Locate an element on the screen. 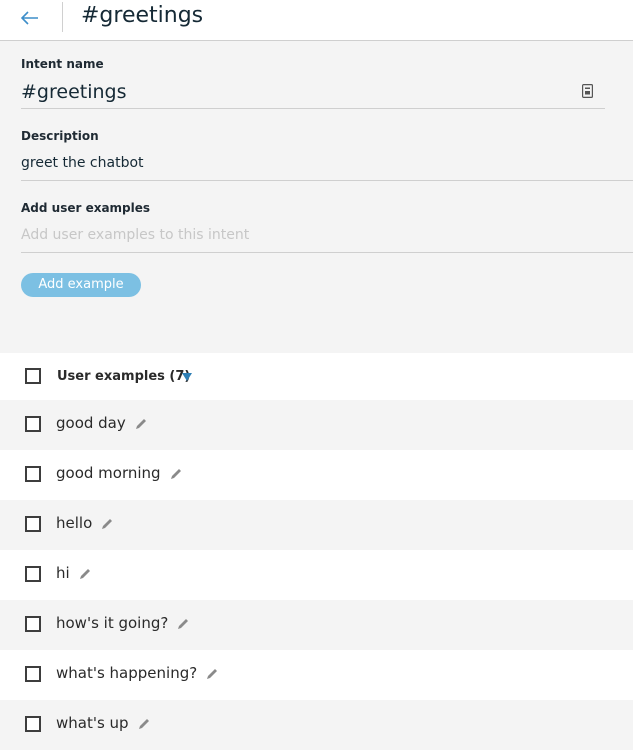 This screenshot has width=633, height=750. example-text: good morning is located at coordinates (119, 473).